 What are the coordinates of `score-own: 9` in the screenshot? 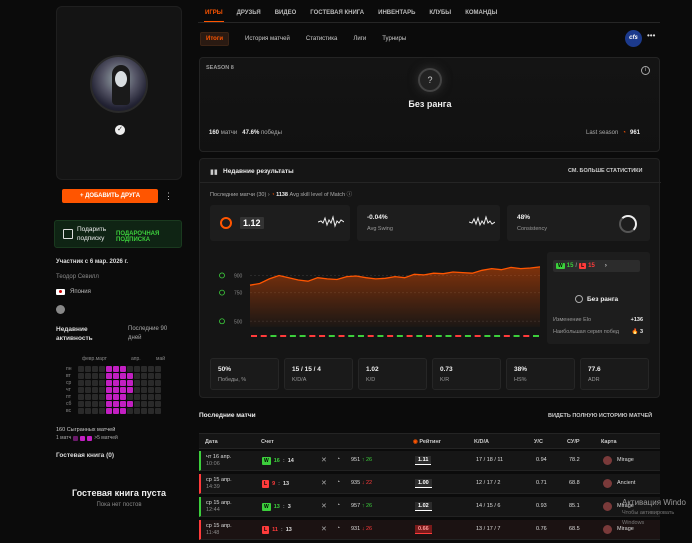 It's located at (274, 484).